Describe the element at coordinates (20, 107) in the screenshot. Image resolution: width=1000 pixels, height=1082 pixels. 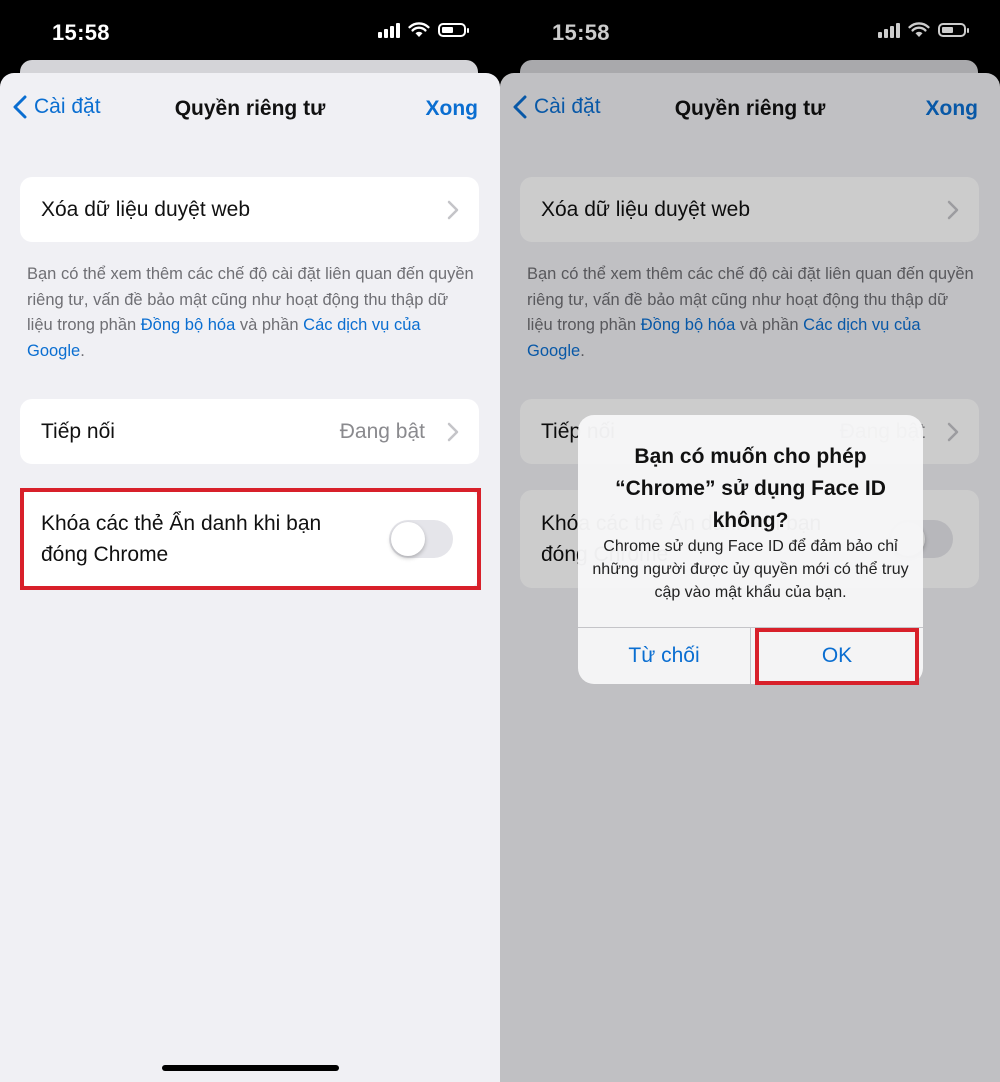
I see `chevron-left-icon` at that location.